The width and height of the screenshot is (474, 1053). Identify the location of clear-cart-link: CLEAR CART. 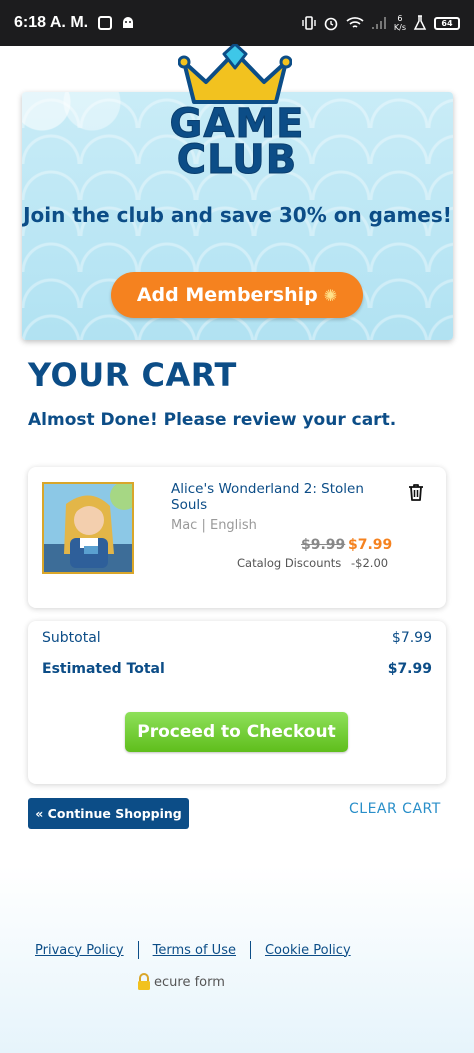
(395, 809).